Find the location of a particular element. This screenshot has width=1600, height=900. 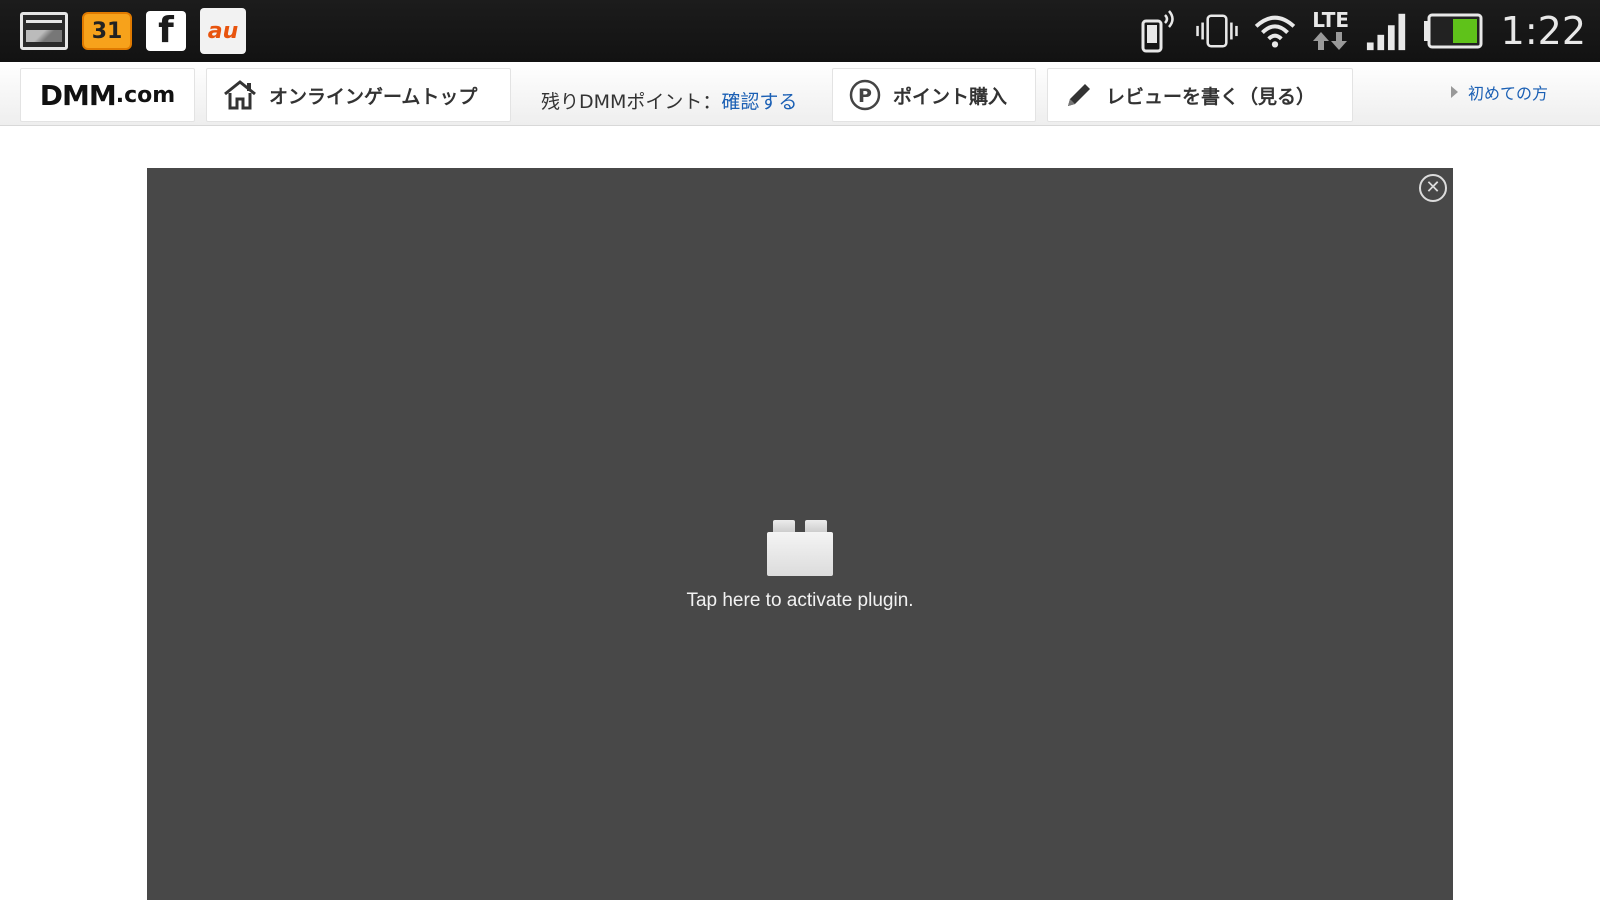

dmm-logo: DMM .com is located at coordinates (107, 95).